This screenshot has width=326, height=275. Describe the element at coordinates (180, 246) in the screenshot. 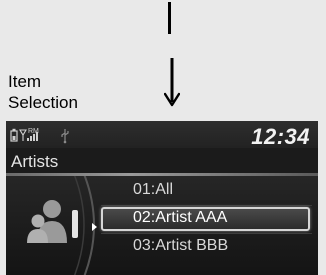

I see `list-item-artist-bbb: 03:Artist BBB` at that location.